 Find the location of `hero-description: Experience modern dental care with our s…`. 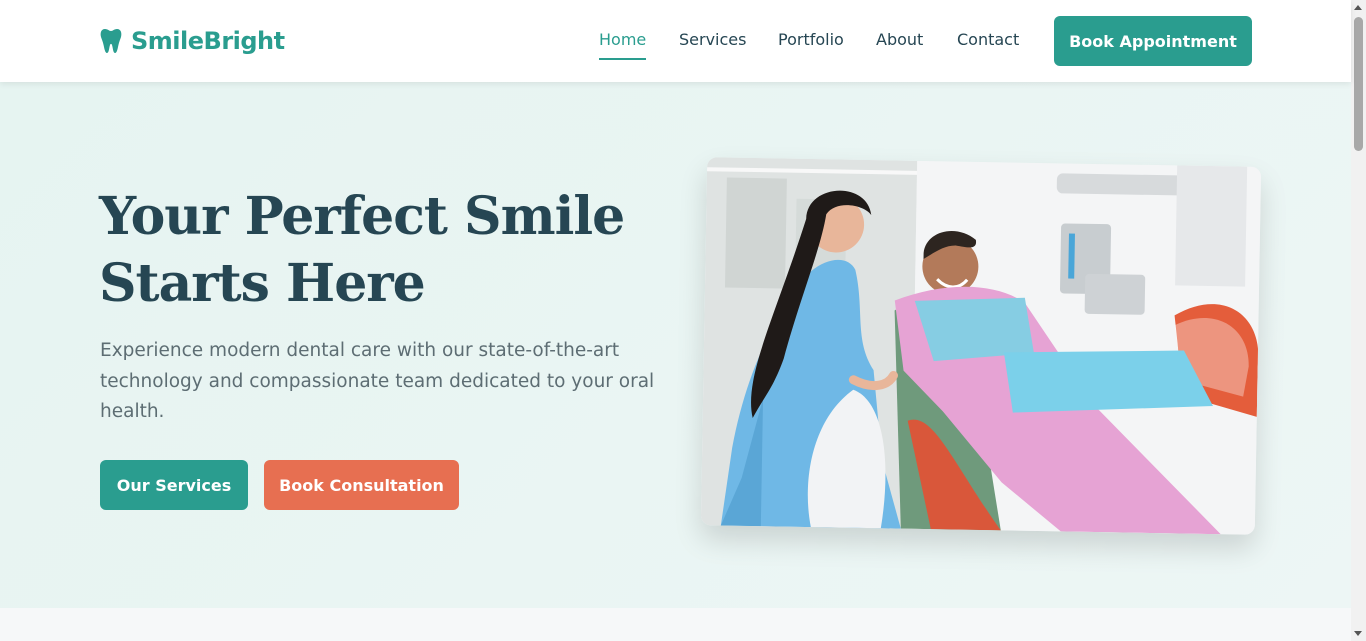

hero-description: Experience modern dental care with our s… is located at coordinates (377, 381).